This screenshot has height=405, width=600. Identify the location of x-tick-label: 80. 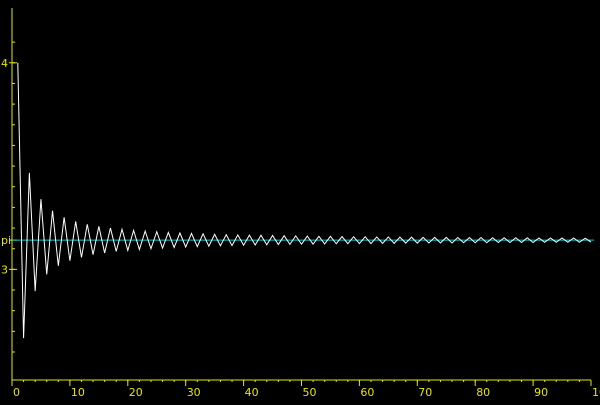
(483, 392).